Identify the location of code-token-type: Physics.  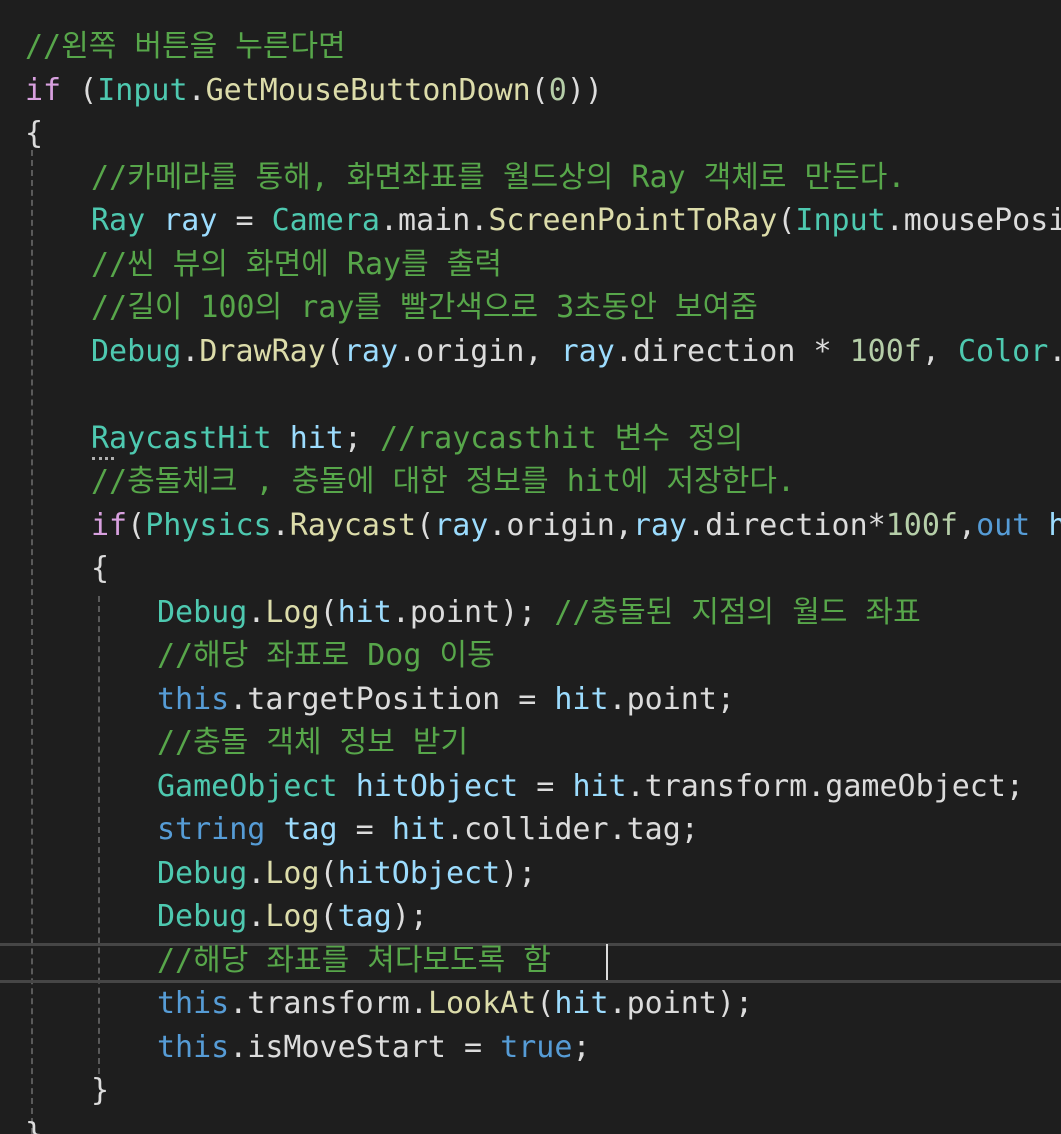
(208, 525).